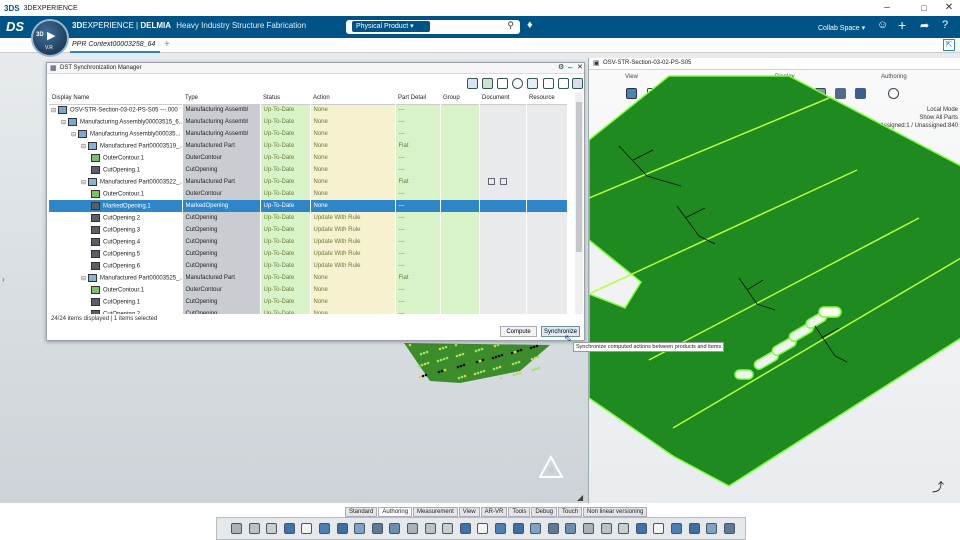  Describe the element at coordinates (116, 218) in the screenshot. I see `cell-display-name: CutOpening.2` at that location.